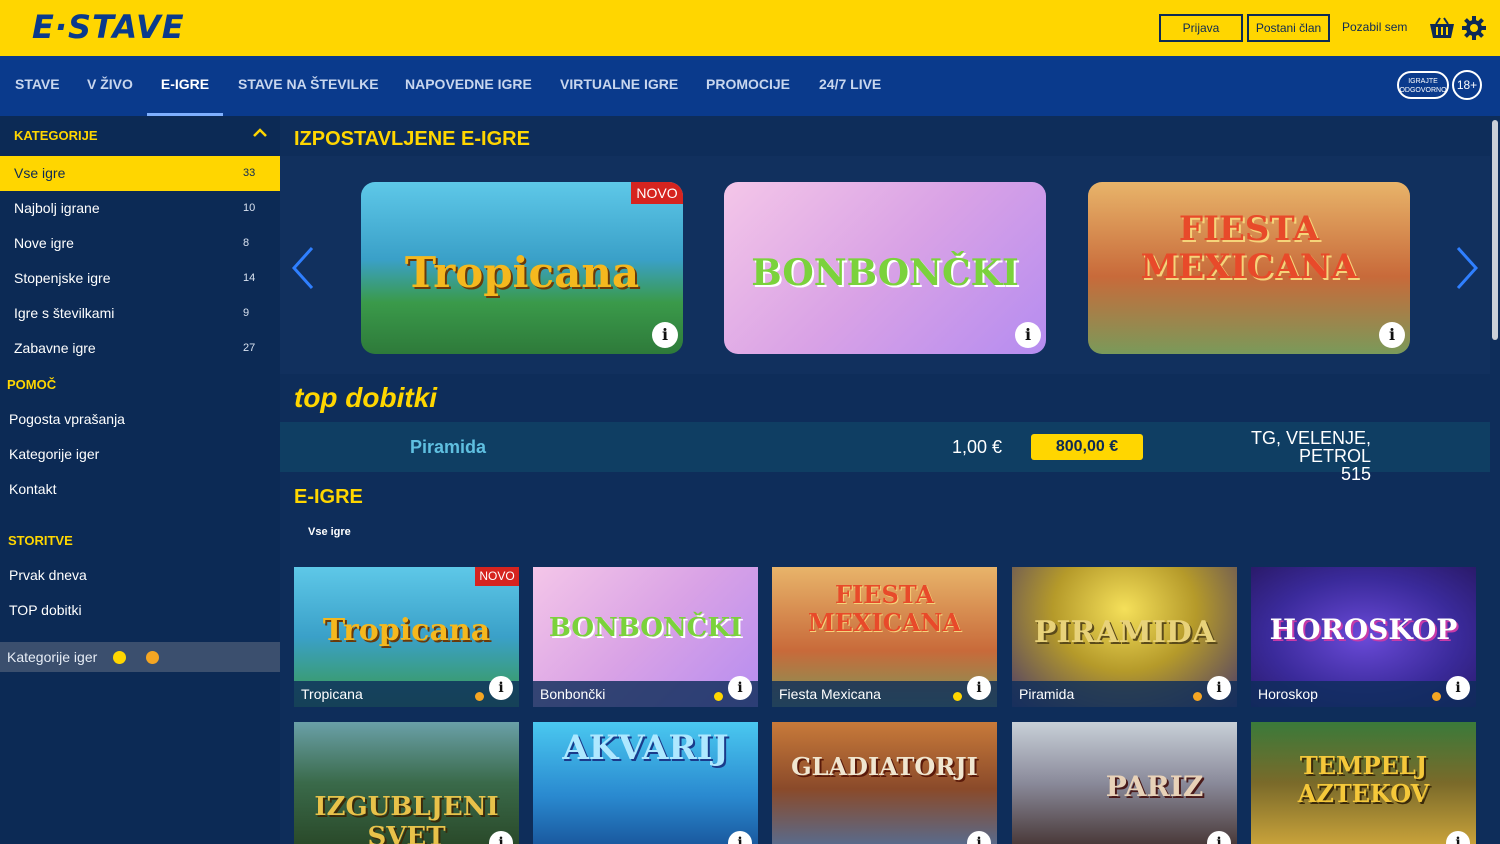 The height and width of the screenshot is (844, 1500). Describe the element at coordinates (249, 208) in the screenshot. I see `sidebar-item-count: 10` at that location.